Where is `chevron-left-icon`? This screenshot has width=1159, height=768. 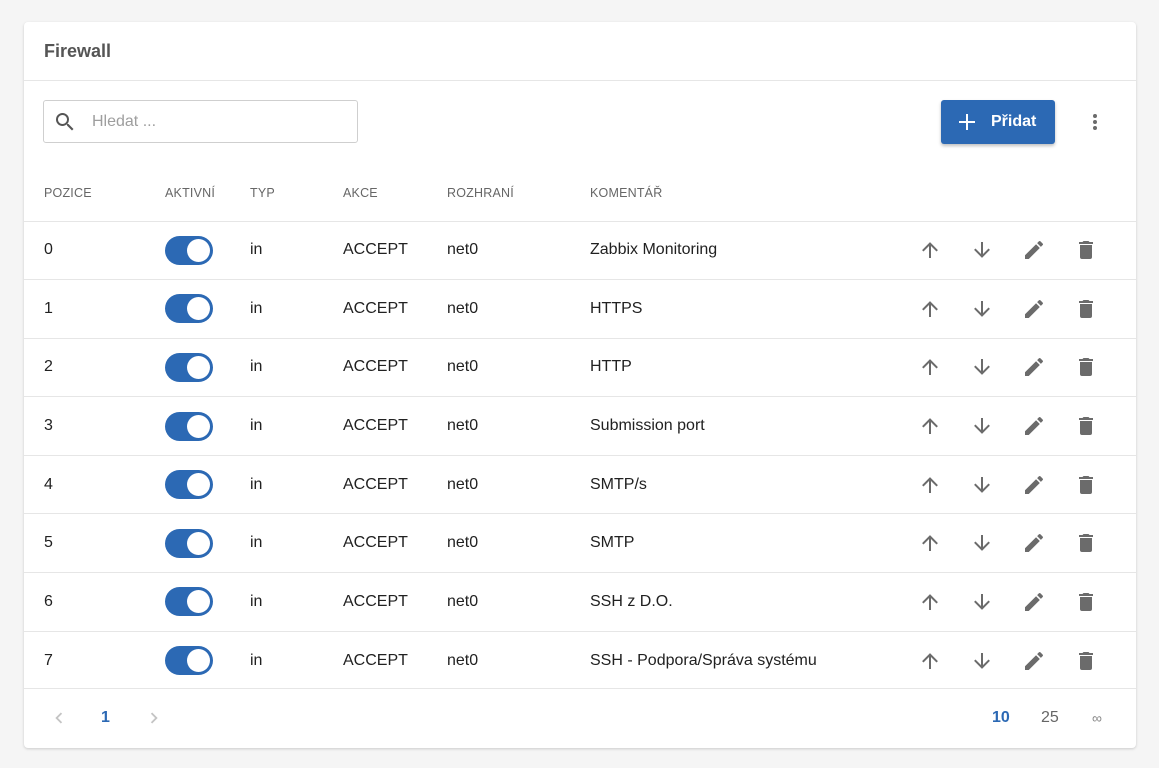
chevron-left-icon is located at coordinates (59, 718).